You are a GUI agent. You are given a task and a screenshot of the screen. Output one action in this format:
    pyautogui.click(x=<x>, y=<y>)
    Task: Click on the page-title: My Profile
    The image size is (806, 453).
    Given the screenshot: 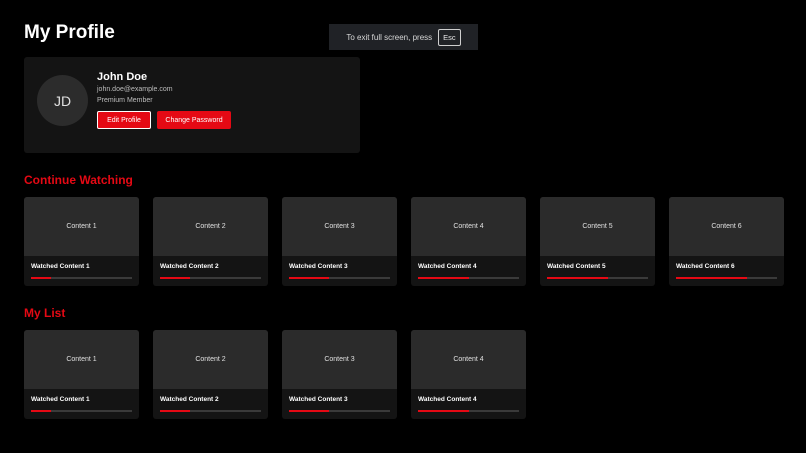 What is the action you would take?
    pyautogui.click(x=69, y=32)
    